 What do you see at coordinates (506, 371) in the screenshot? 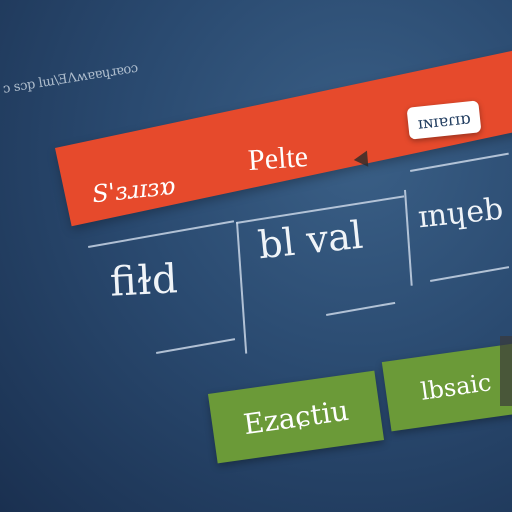
I see `edge-panel` at bounding box center [506, 371].